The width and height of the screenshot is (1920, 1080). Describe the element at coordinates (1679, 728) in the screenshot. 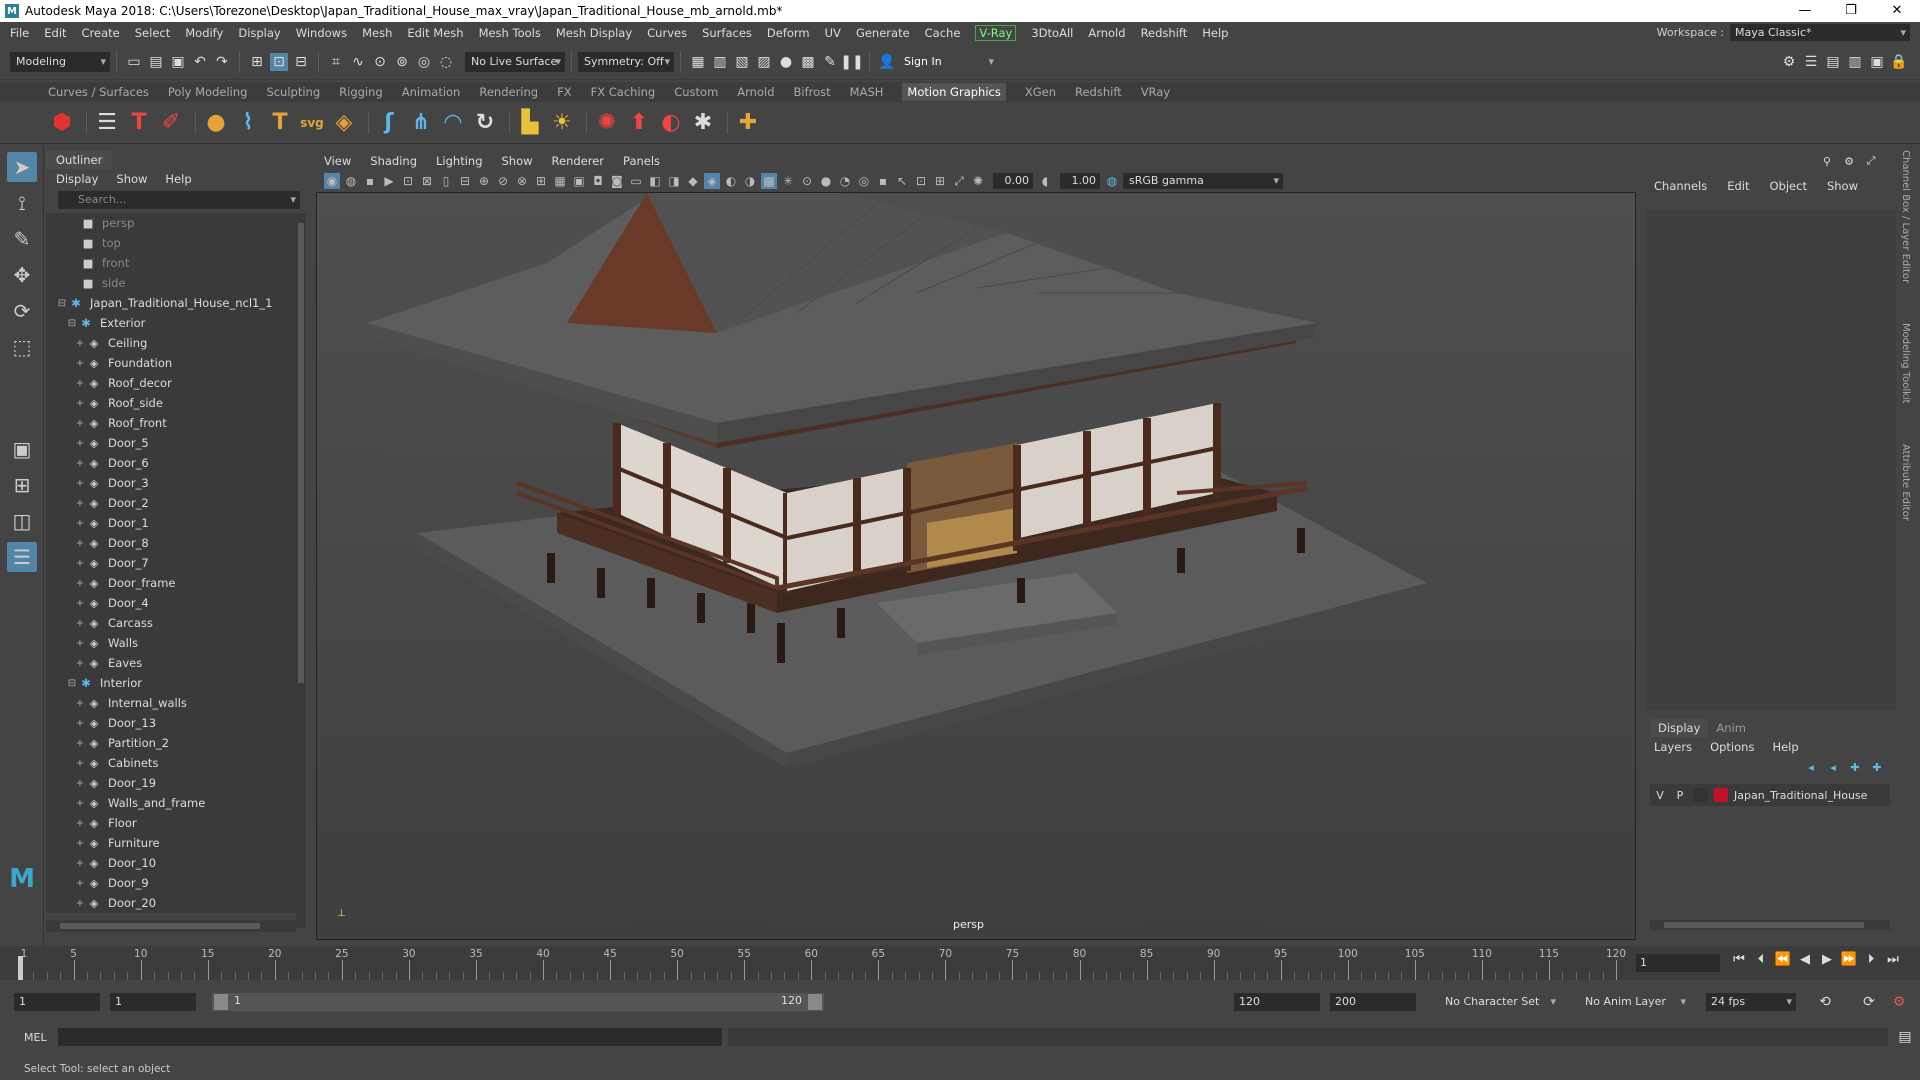

I see `layer-tab-display: Display` at that location.